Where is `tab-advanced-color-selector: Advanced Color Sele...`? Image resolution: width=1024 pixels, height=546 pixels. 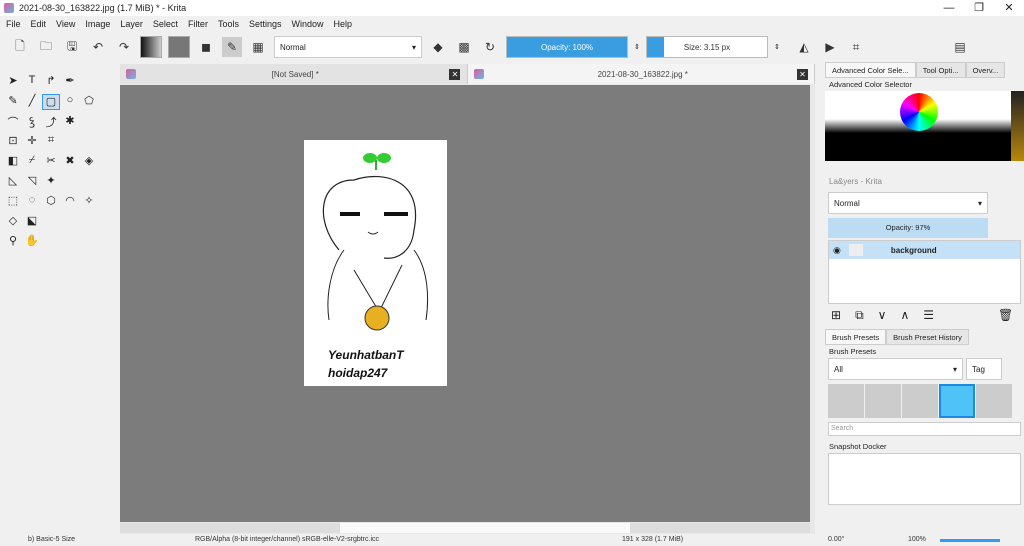
tab-advanced-color-selector: Advanced Color Sele... is located at coordinates (870, 70).